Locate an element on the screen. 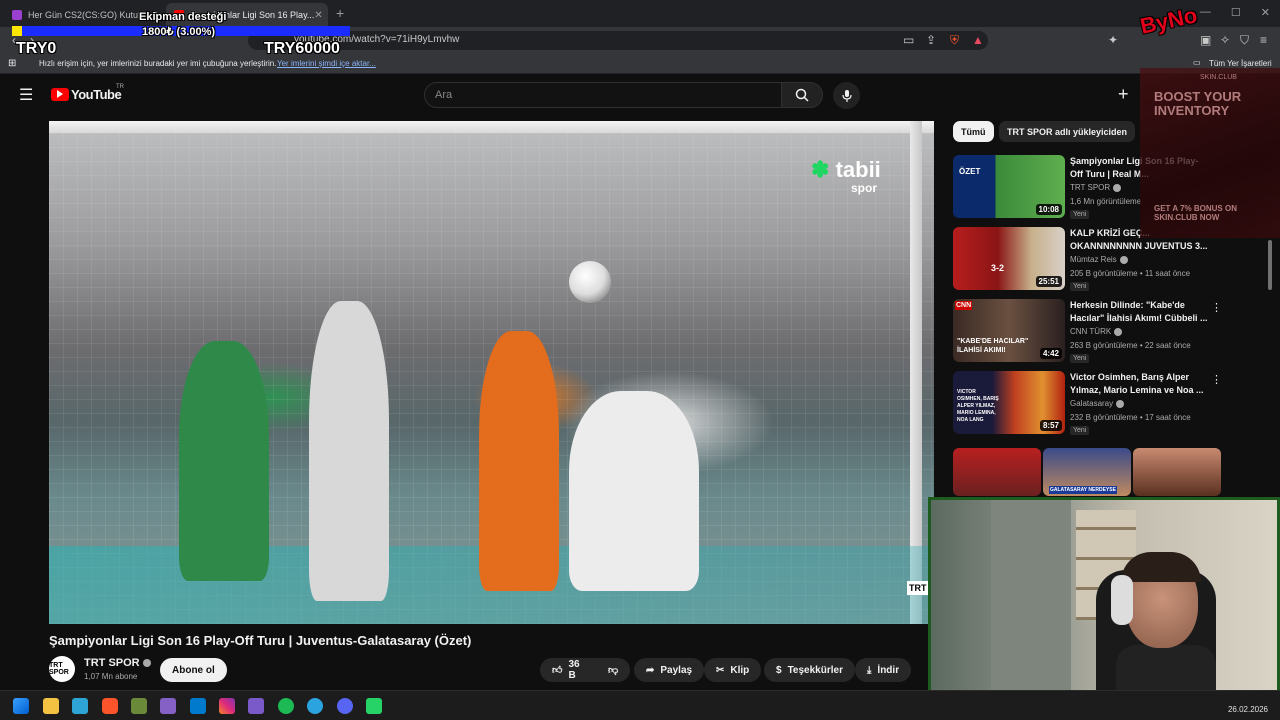 The width and height of the screenshot is (1280, 720). ad-brand: SKIN.CLUB is located at coordinates (1218, 77).